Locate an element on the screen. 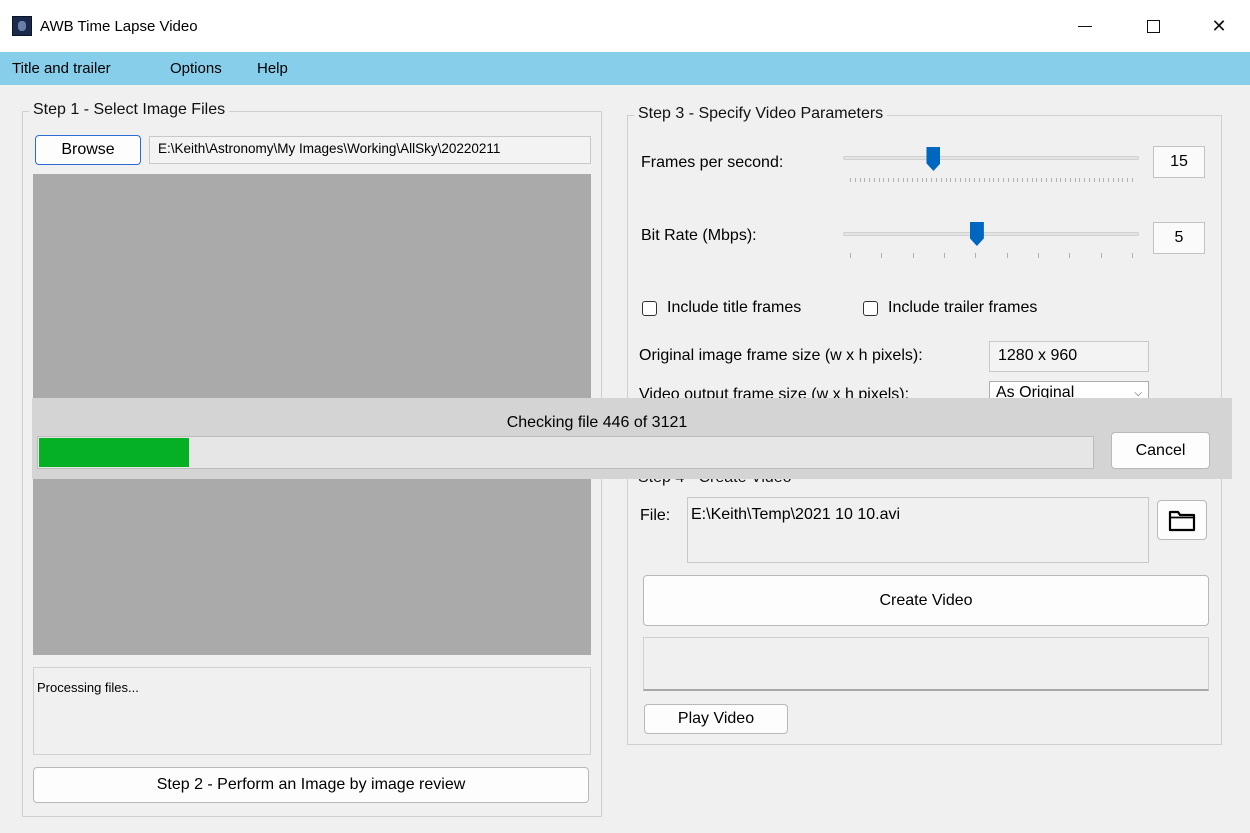 The image size is (1250, 833). file-label: File: is located at coordinates (655, 515).